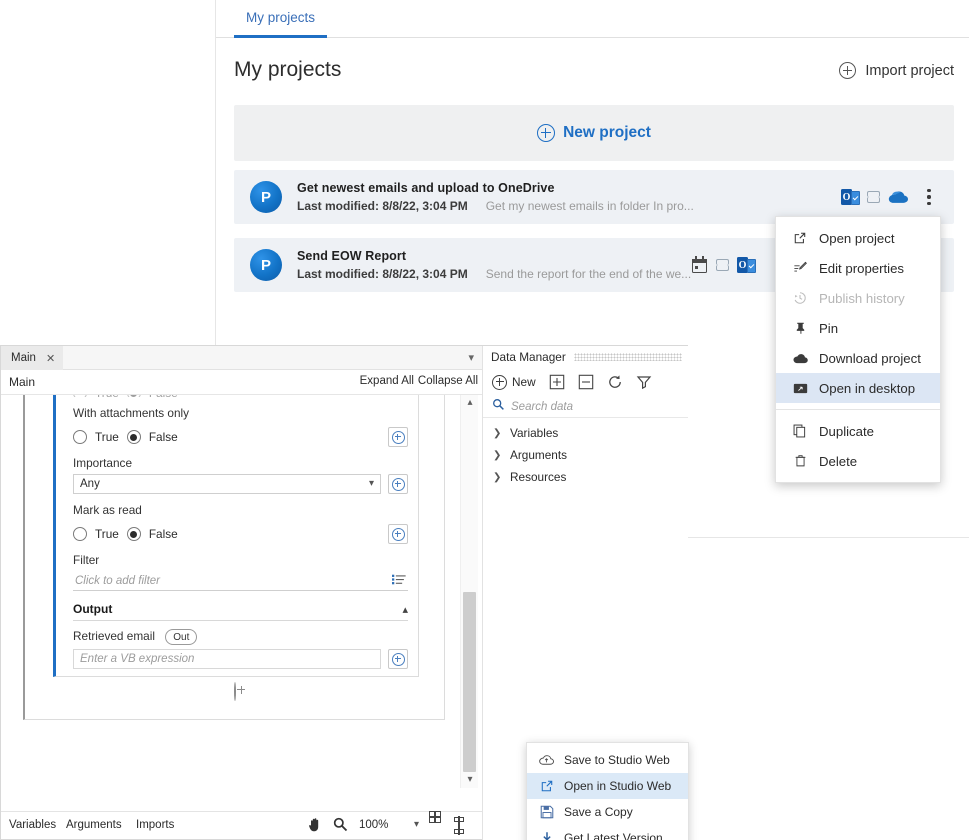  I want to click on retrieved-email-row: Enter a VB expression, so click(240, 659).